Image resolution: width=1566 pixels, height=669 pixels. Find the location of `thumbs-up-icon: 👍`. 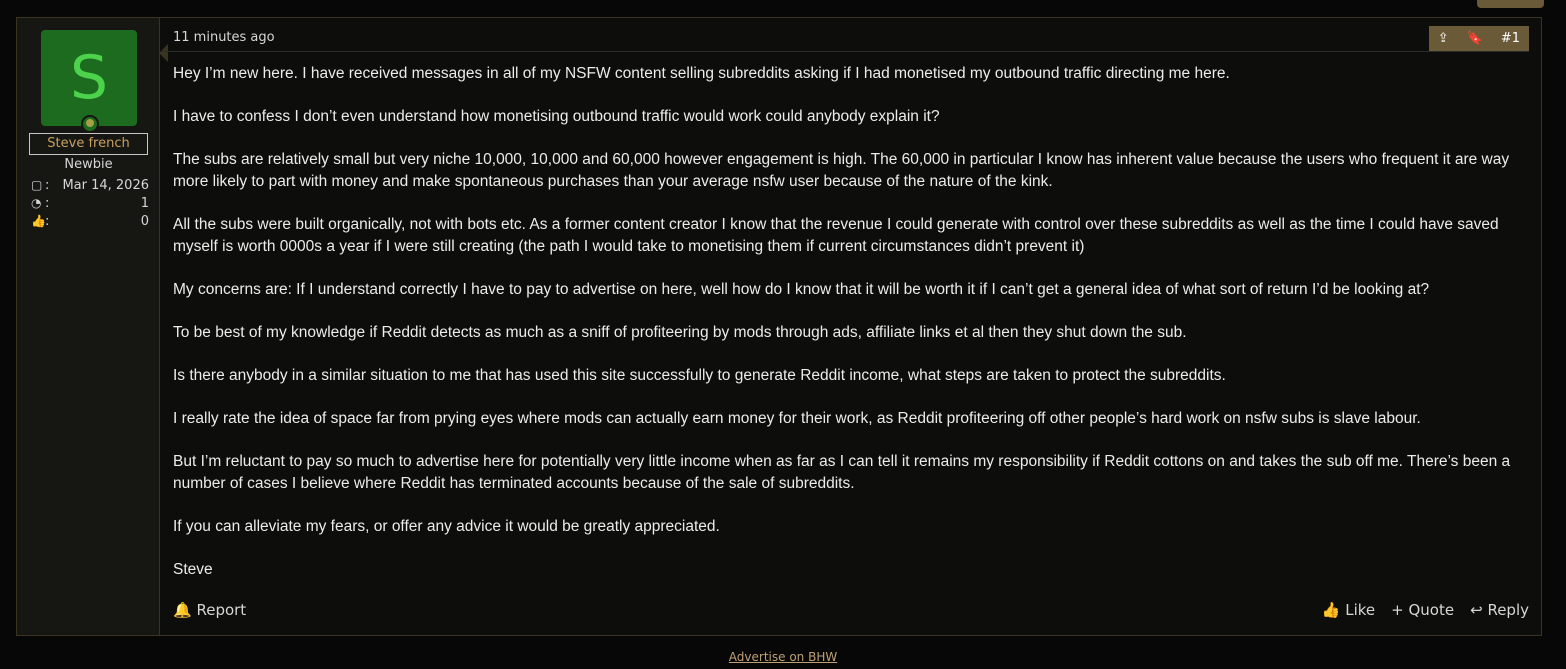

thumbs-up-icon: 👍 is located at coordinates (1331, 610).